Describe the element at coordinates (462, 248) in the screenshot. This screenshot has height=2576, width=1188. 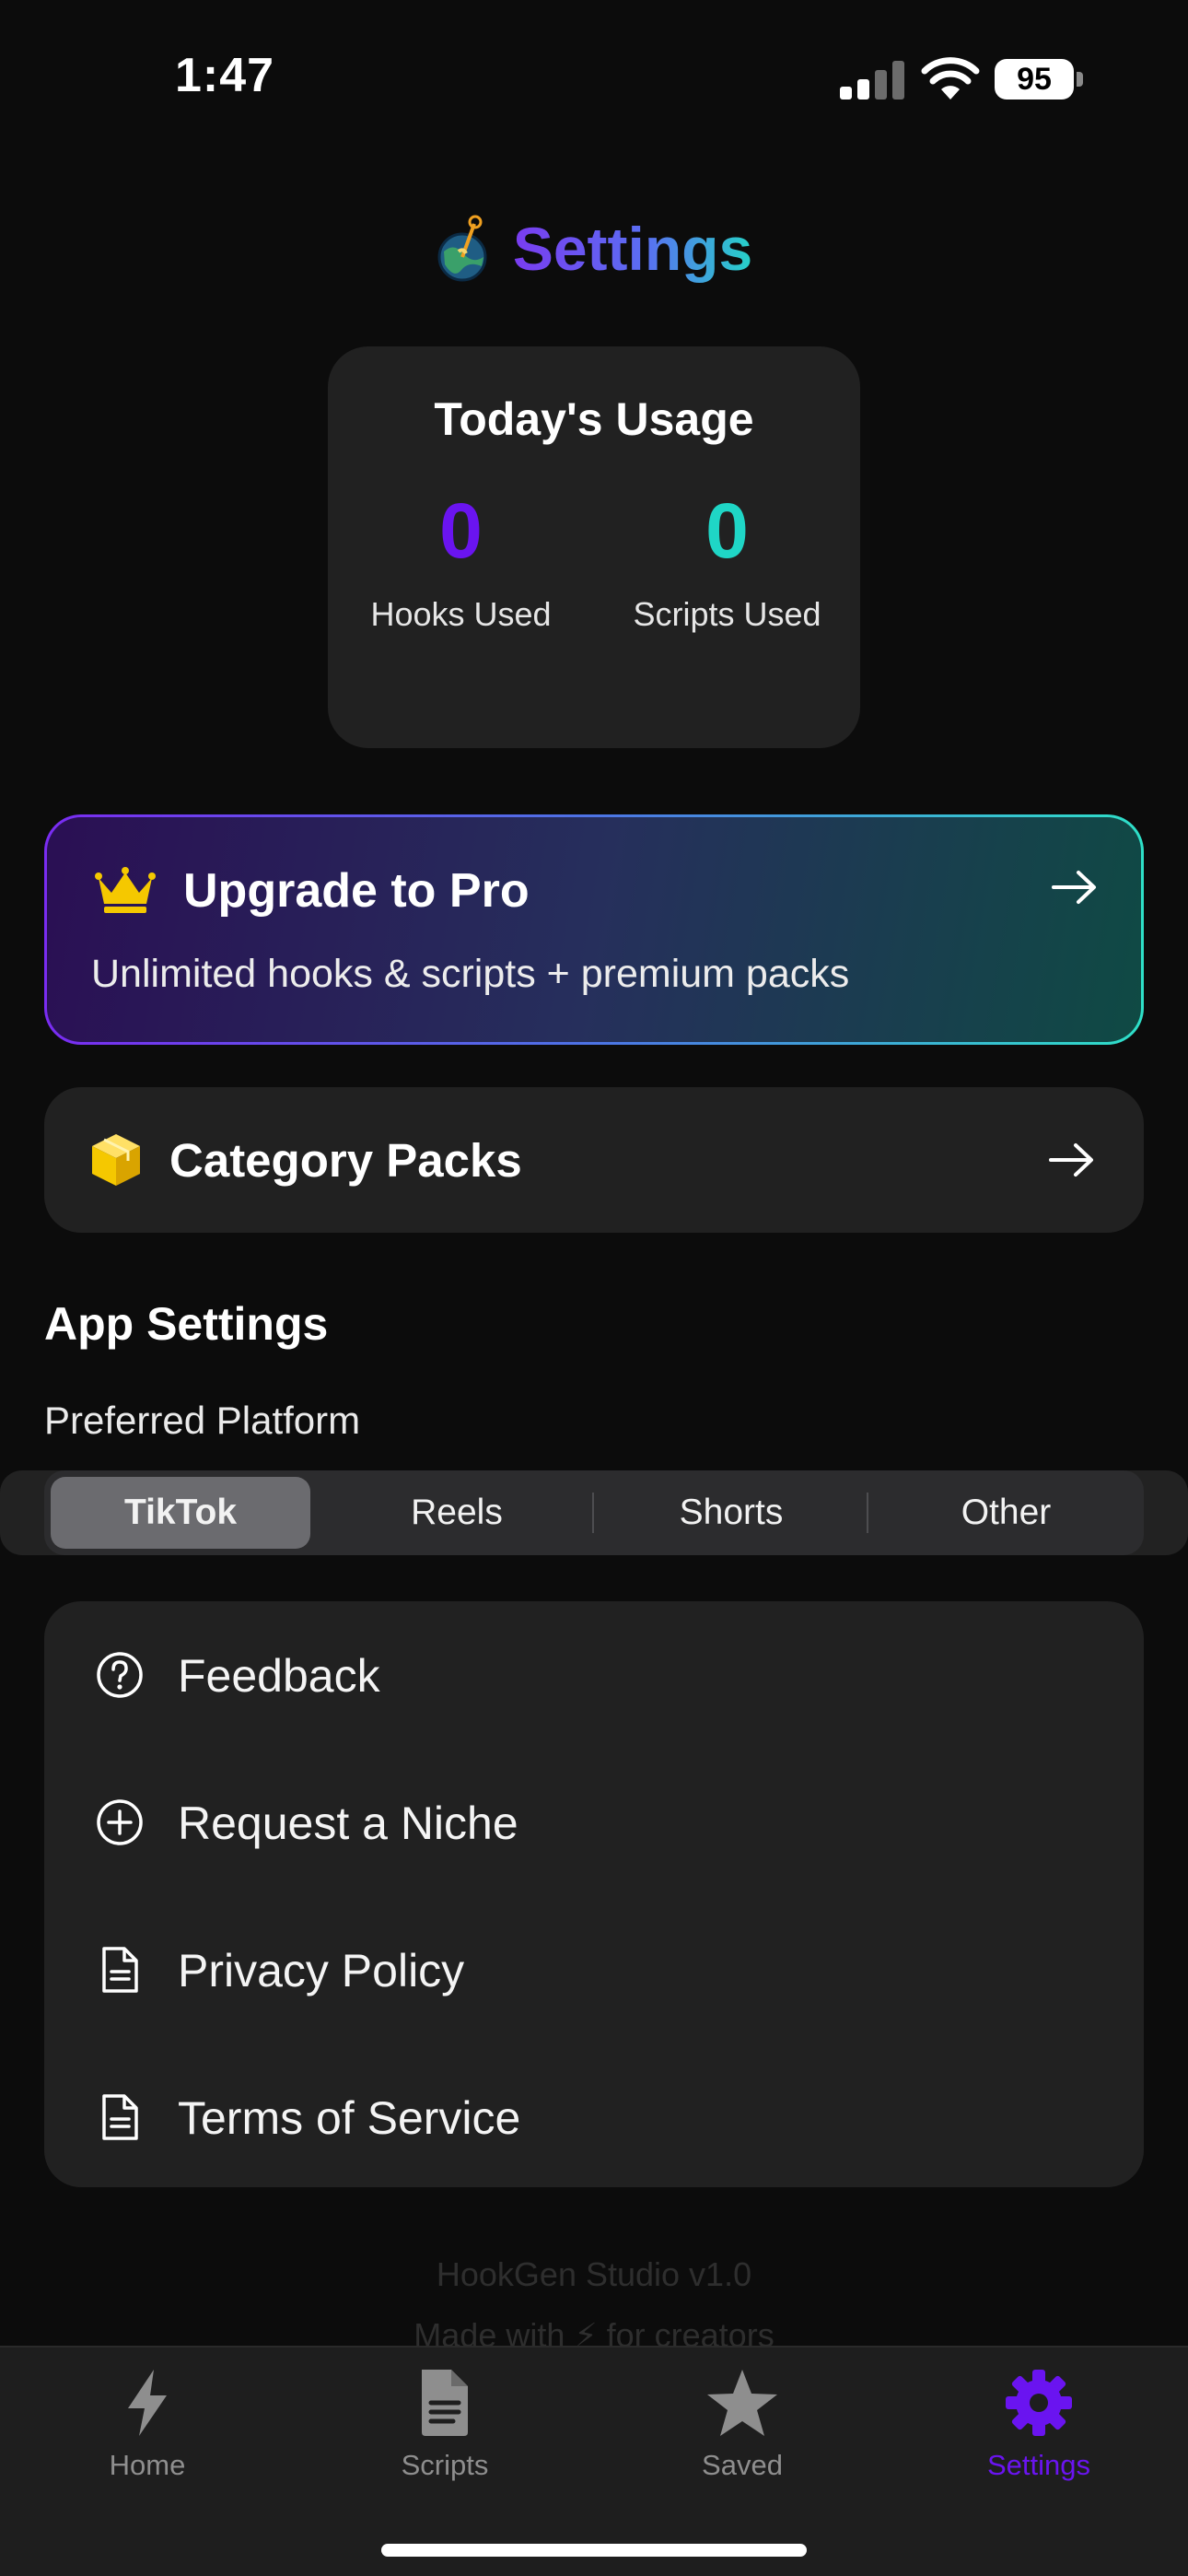
I see `globe-hook-icon` at that location.